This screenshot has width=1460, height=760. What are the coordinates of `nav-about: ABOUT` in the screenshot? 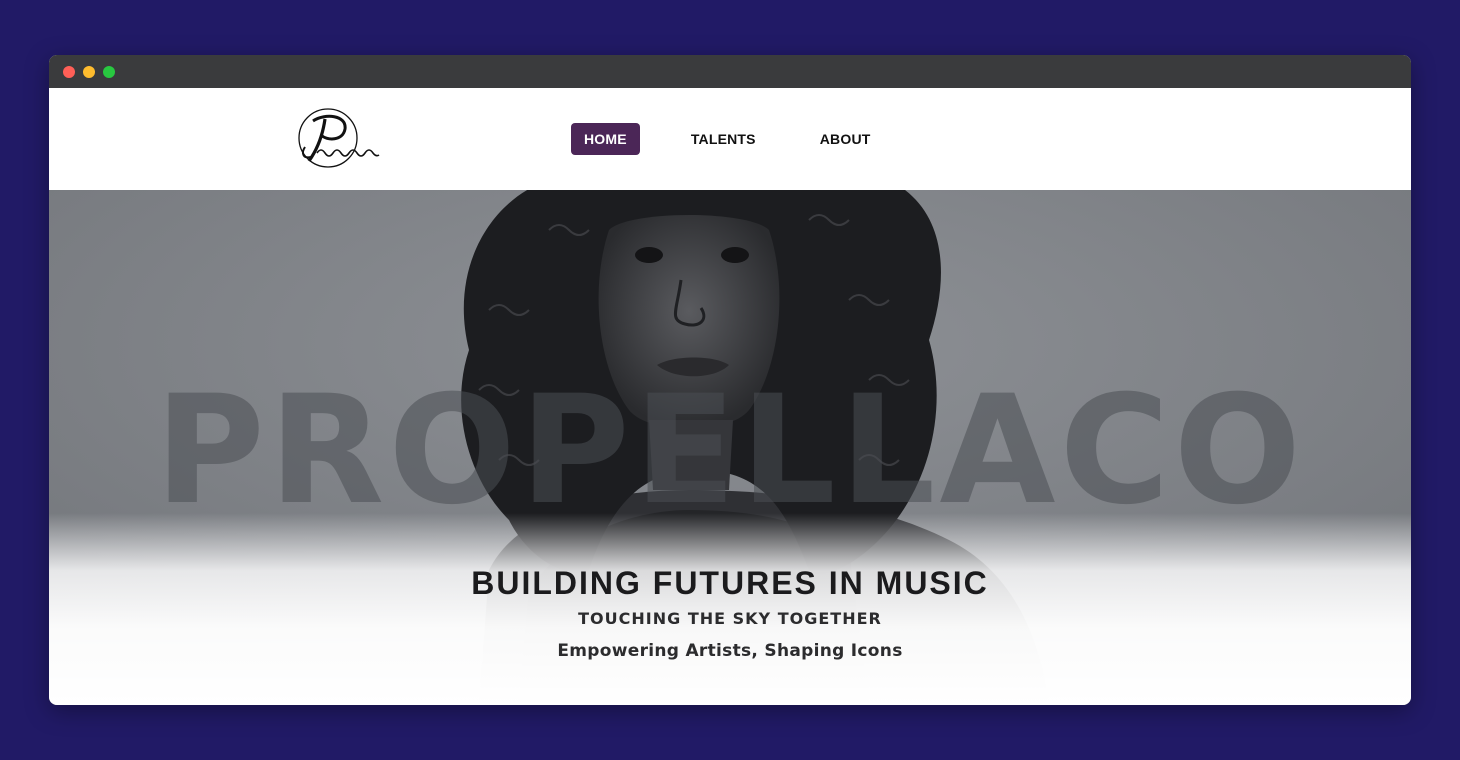 It's located at (845, 139).